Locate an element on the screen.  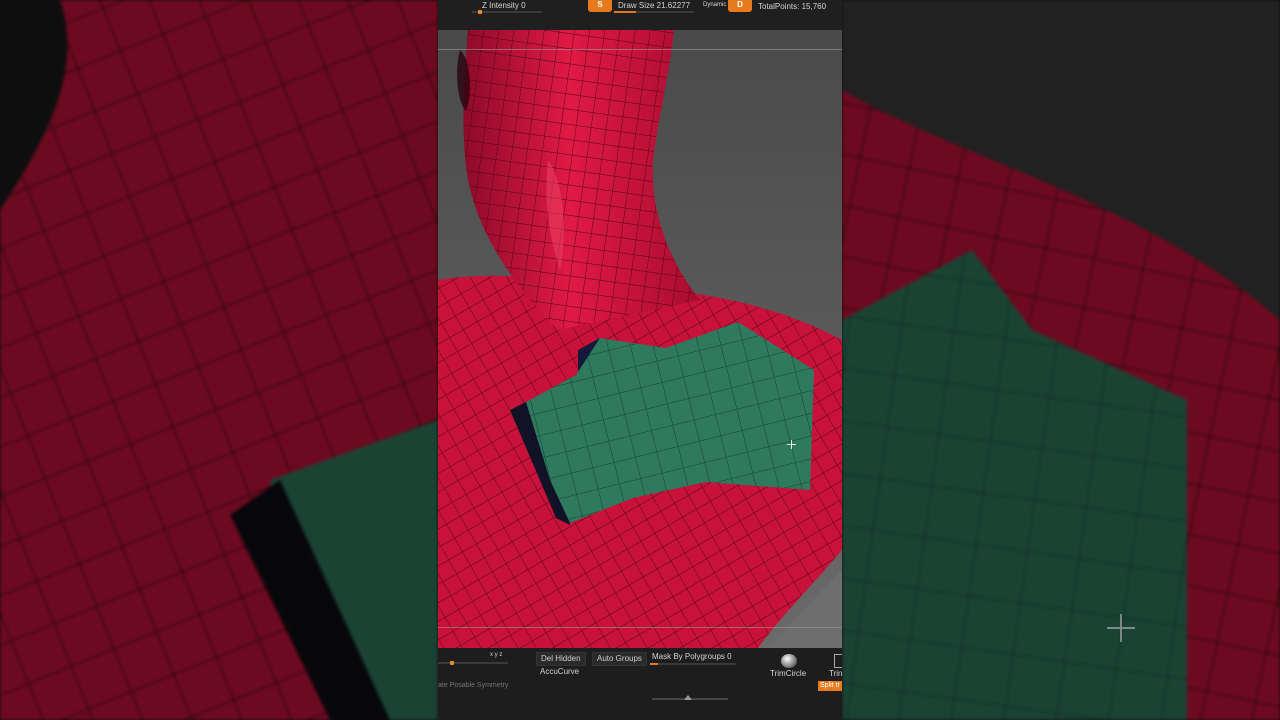
z-intensity-label: Z Intensity 0 is located at coordinates (504, 5).